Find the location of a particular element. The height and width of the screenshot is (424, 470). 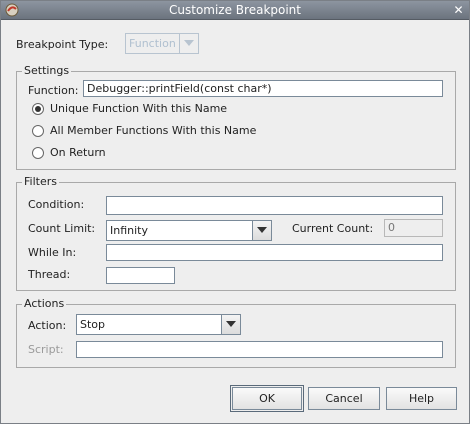

breakpoint-type-label: Breakpoint Type: is located at coordinates (62, 44).